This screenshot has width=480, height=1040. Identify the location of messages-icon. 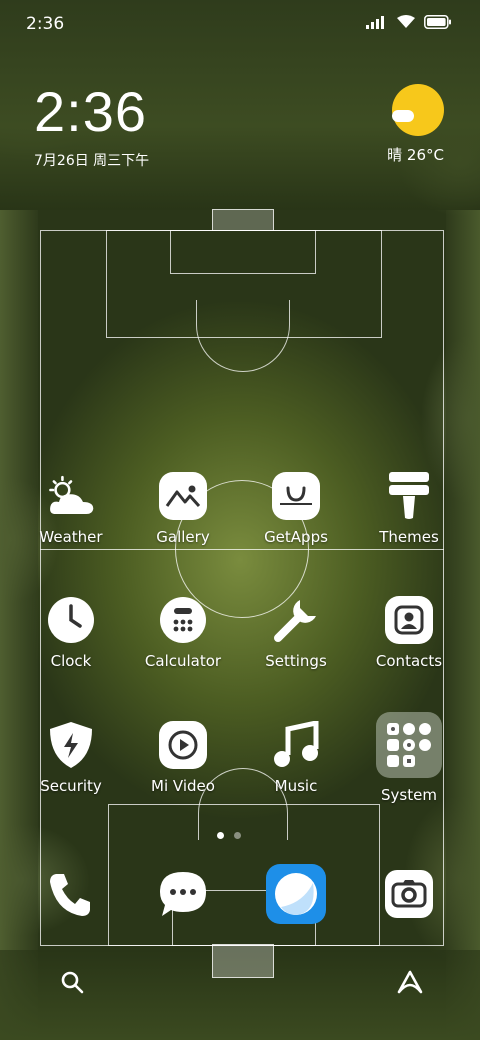
(183, 894).